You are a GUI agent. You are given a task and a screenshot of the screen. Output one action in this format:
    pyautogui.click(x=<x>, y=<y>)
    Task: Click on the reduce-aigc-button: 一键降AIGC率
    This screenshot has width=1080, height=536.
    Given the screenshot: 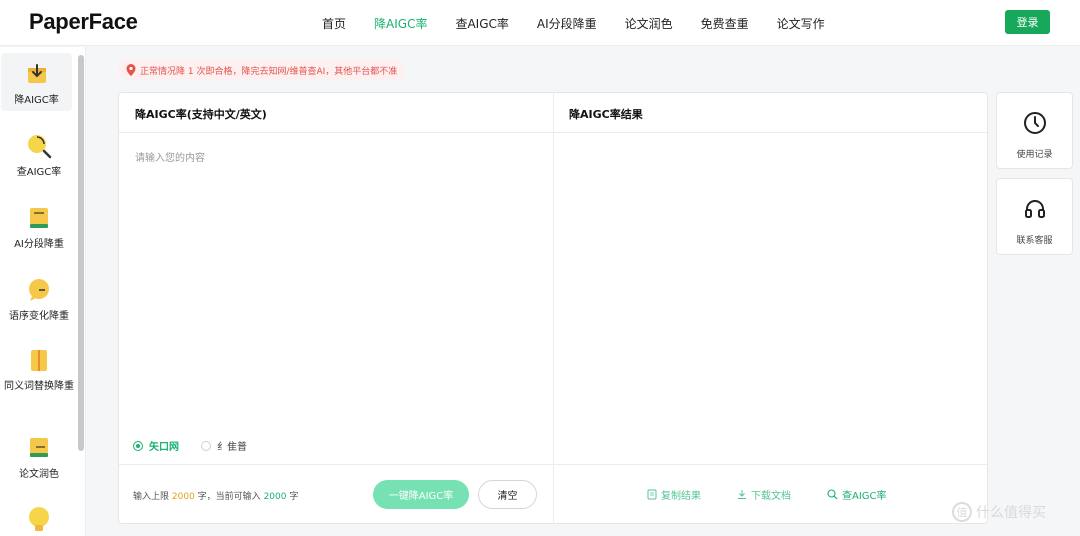 What is the action you would take?
    pyautogui.click(x=421, y=494)
    